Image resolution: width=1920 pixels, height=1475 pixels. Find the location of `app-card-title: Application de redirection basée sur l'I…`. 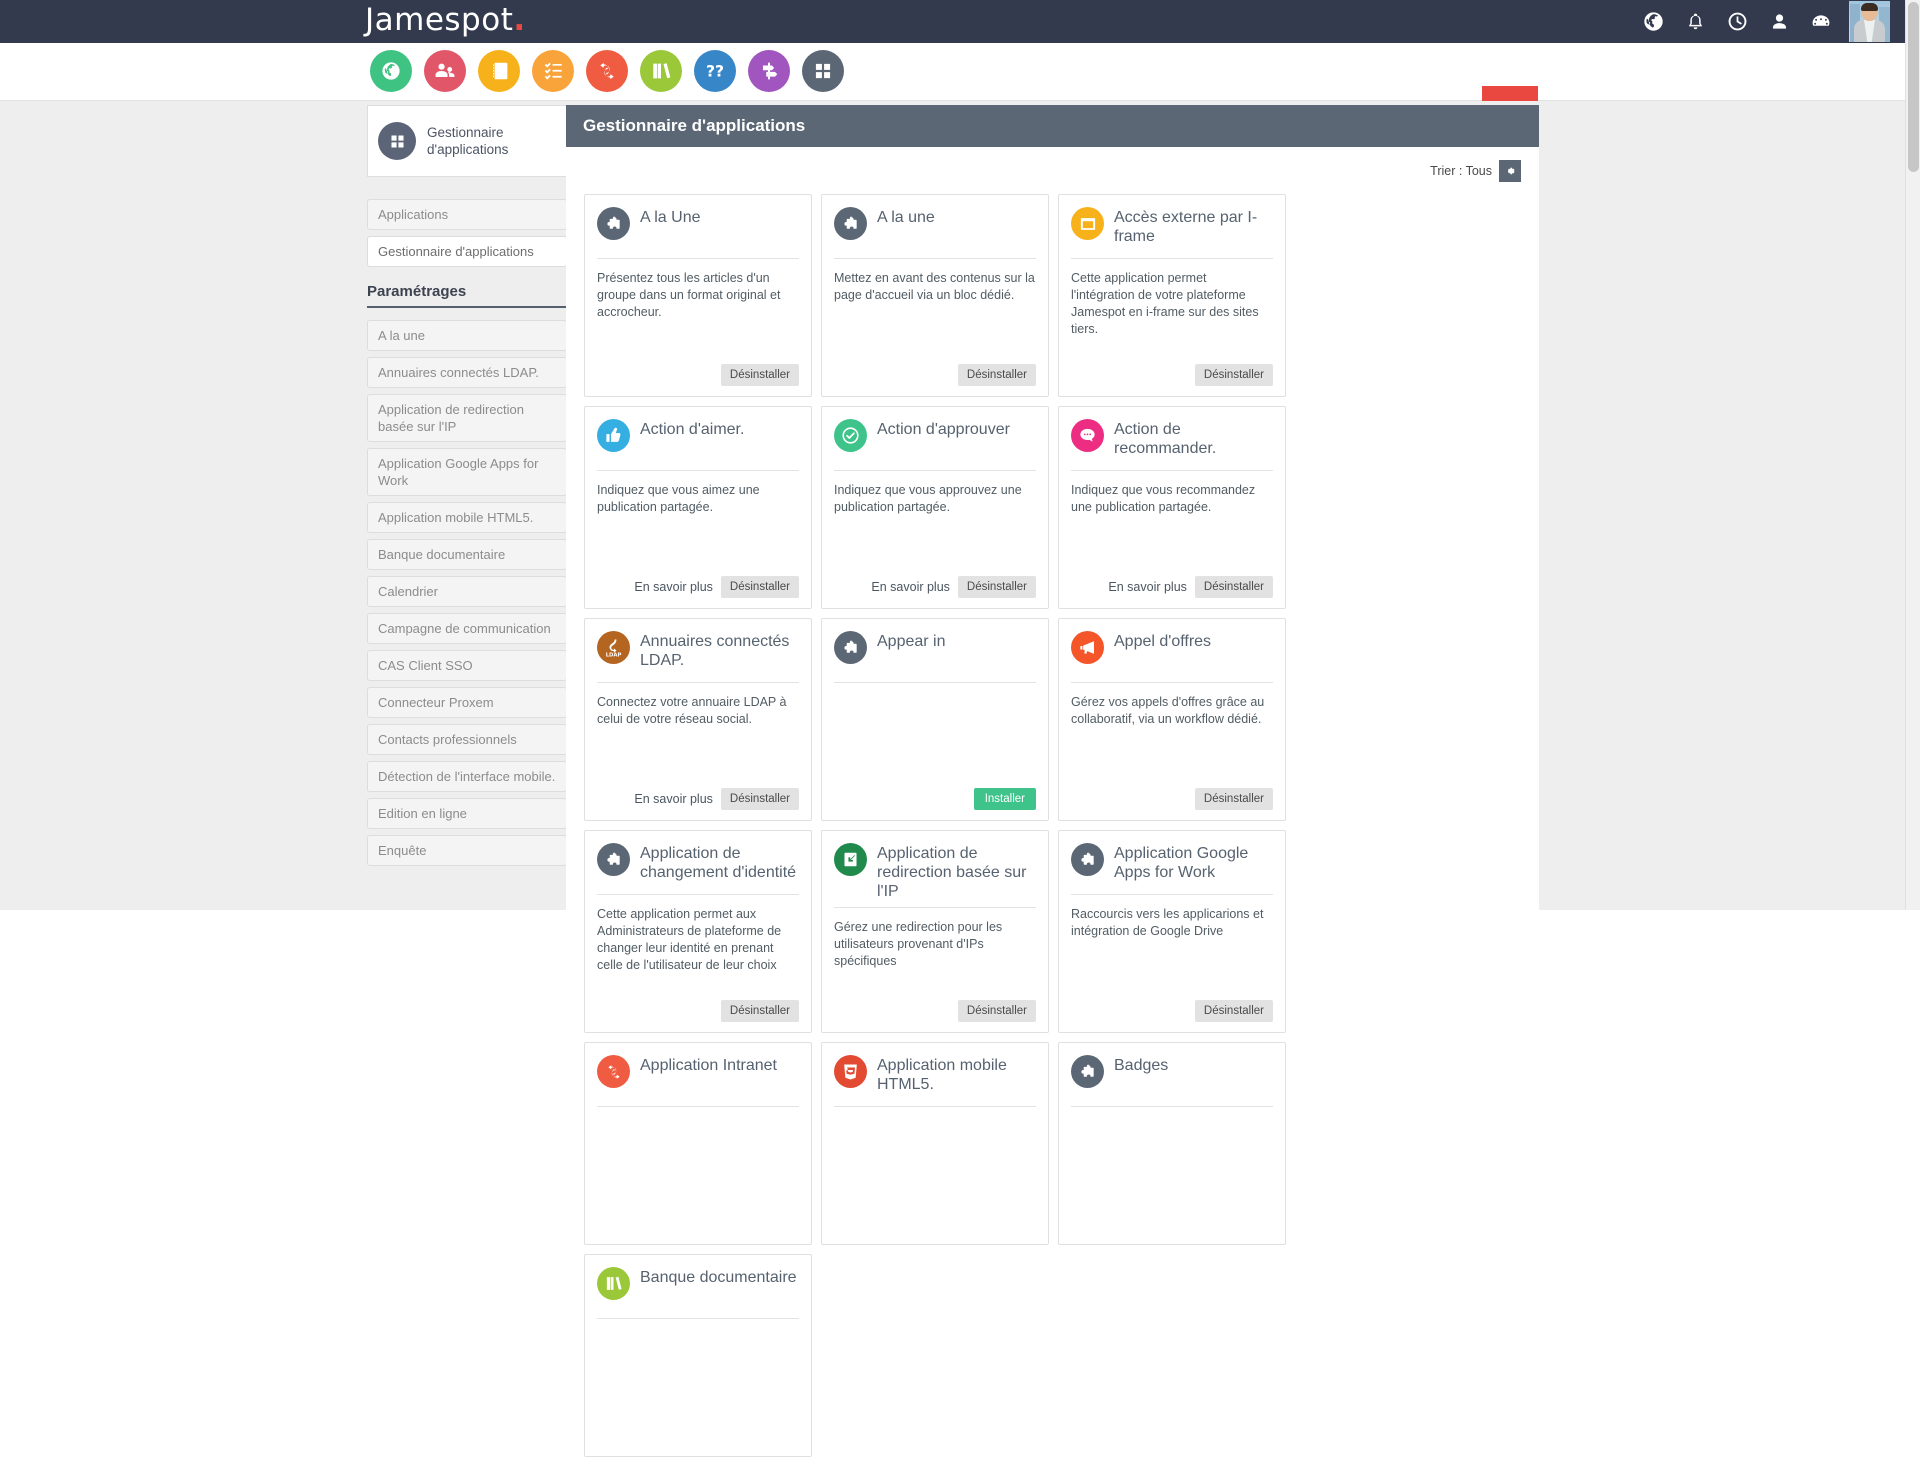

app-card-title: Application de redirection basée sur l'I… is located at coordinates (956, 871).